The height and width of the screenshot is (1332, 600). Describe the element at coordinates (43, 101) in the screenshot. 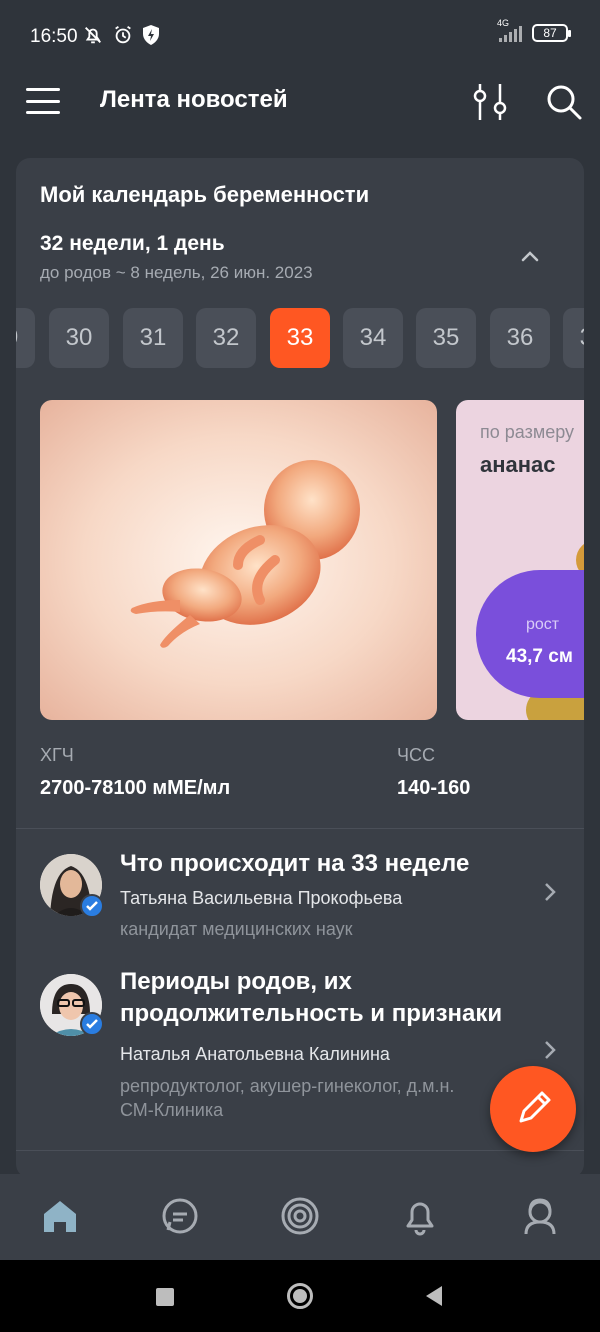

I see `menu-icon` at that location.